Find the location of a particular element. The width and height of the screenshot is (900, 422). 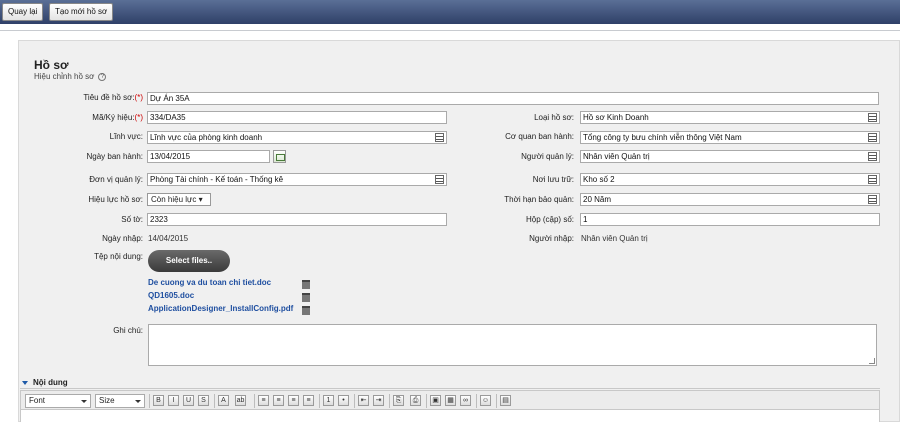

box-input: 1 is located at coordinates (730, 219).